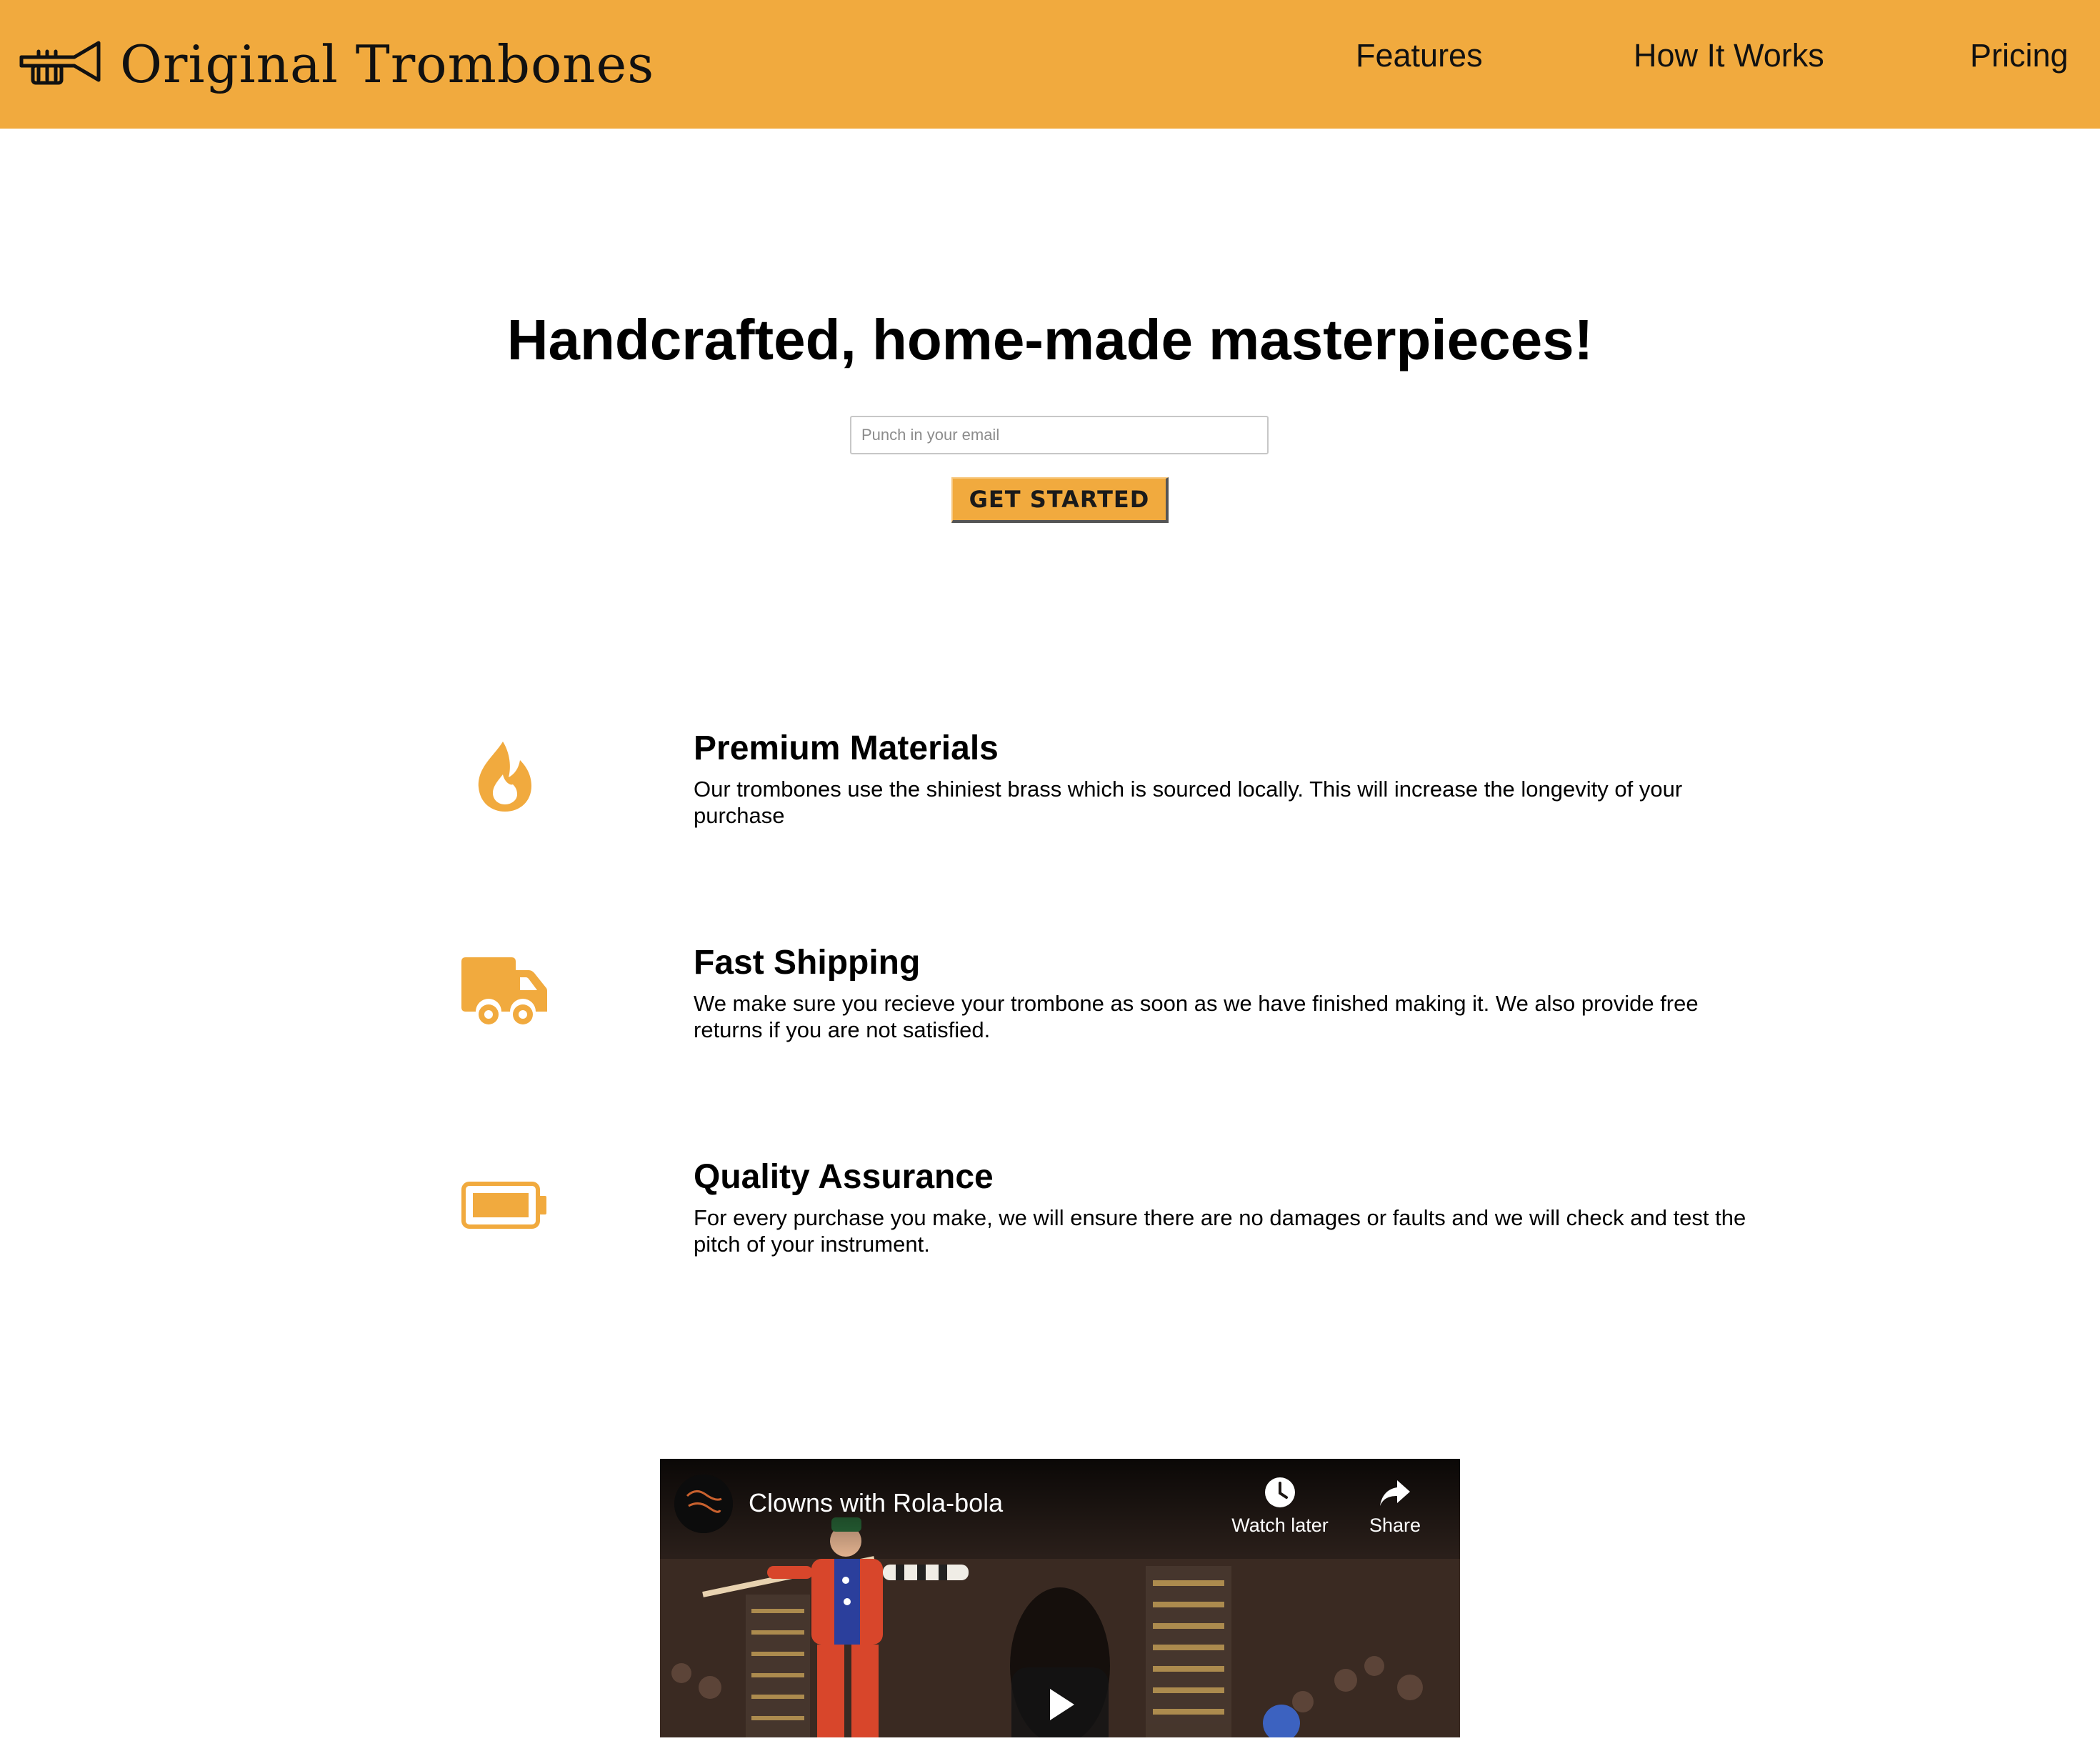 Image resolution: width=2100 pixels, height=1741 pixels. Describe the element at coordinates (504, 991) in the screenshot. I see `truck-icon` at that location.